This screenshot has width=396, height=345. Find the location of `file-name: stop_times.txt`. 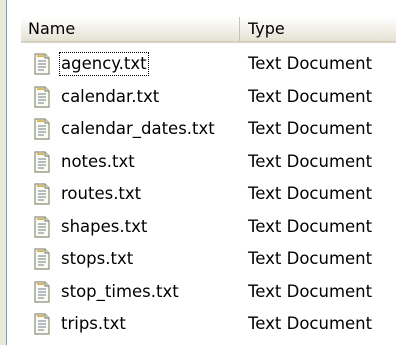

file-name: stop_times.txt is located at coordinates (120, 292).